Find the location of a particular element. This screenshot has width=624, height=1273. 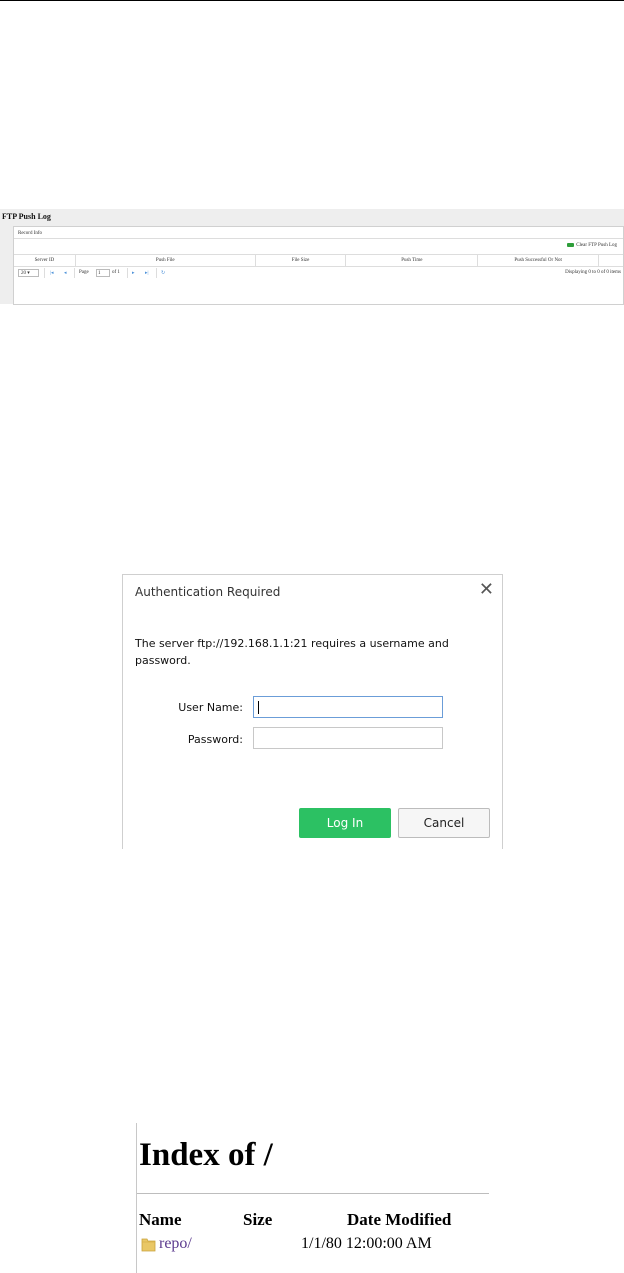

dialog-title: Authentication Required is located at coordinates (208, 592).